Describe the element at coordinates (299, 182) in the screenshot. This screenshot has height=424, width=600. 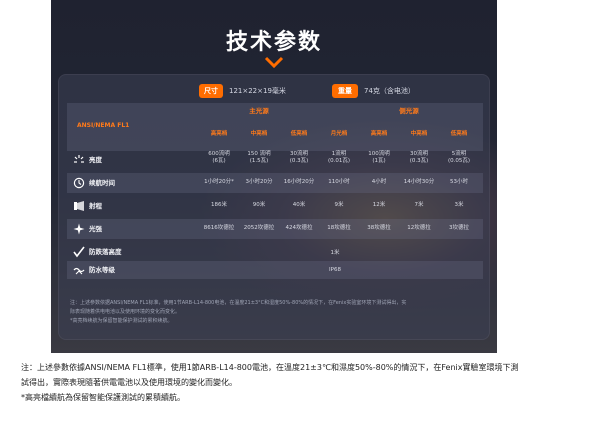
I see `runtime-value: 16小时20分` at that location.